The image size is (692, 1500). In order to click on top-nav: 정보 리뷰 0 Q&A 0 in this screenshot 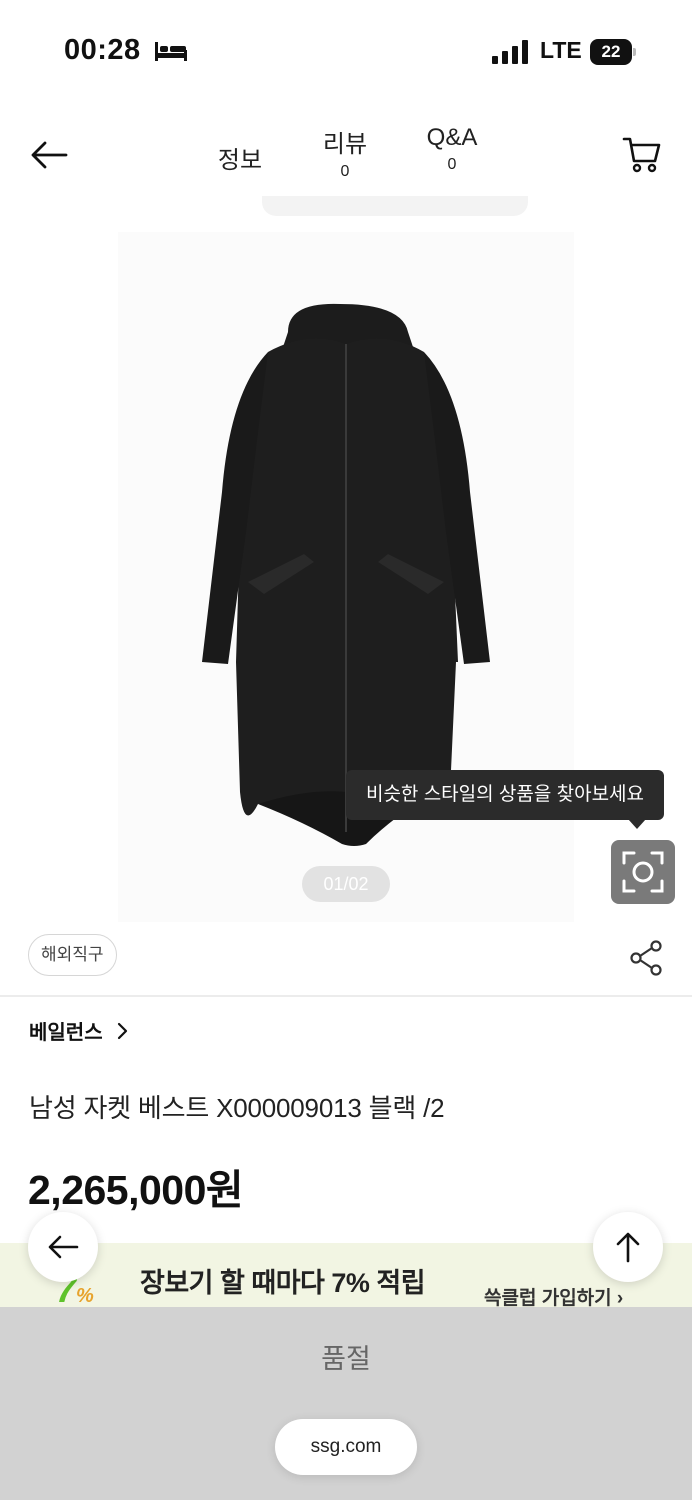, I will do `click(346, 155)`.